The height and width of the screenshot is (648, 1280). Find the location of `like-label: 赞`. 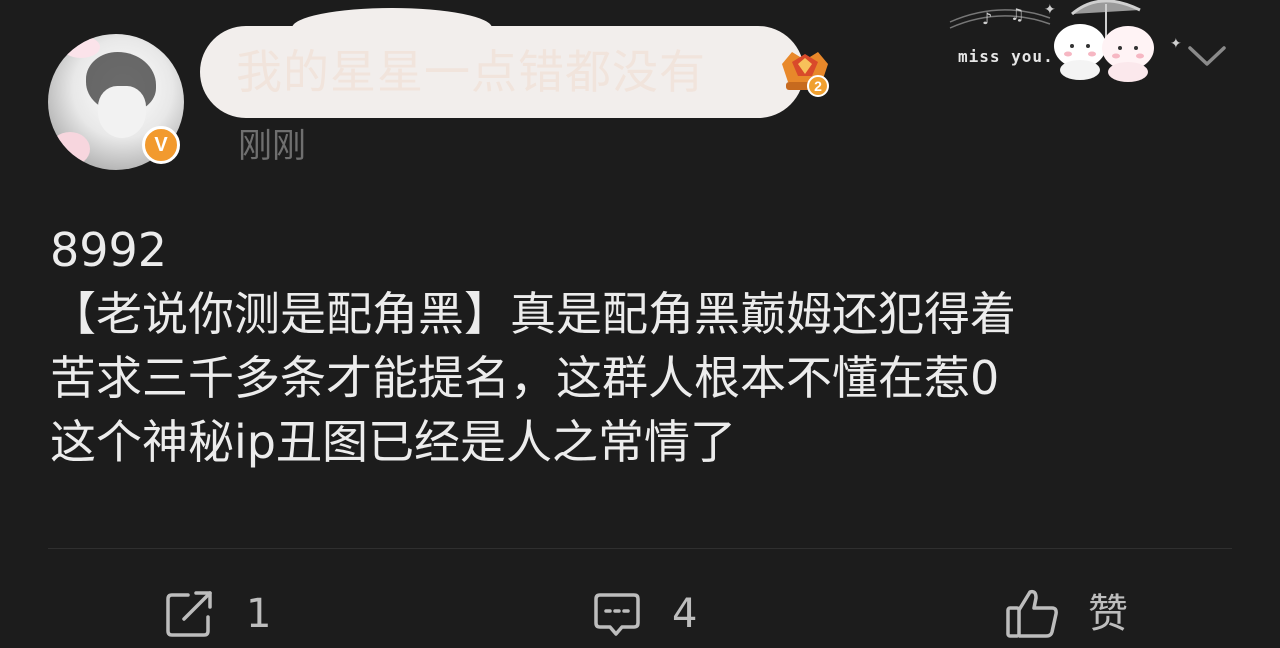

like-label: 赞 is located at coordinates (1108, 614).